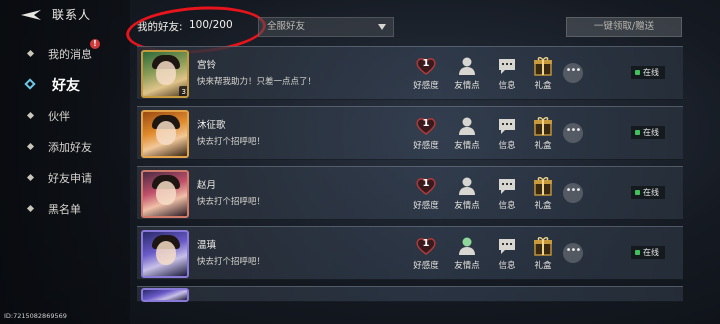 The image size is (720, 324). I want to click on level-badge: 31, so click(183, 91).